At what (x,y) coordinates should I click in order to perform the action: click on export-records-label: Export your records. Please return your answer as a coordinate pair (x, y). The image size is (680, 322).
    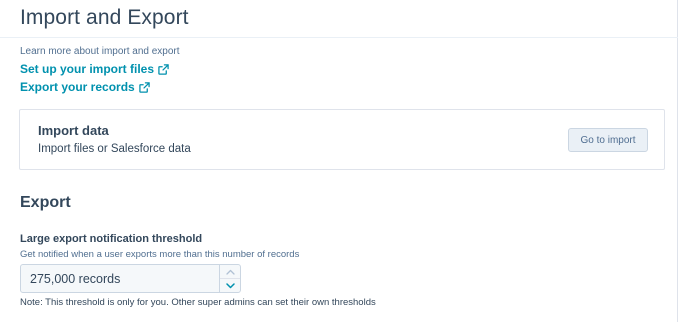
    Looking at the image, I should click on (77, 87).